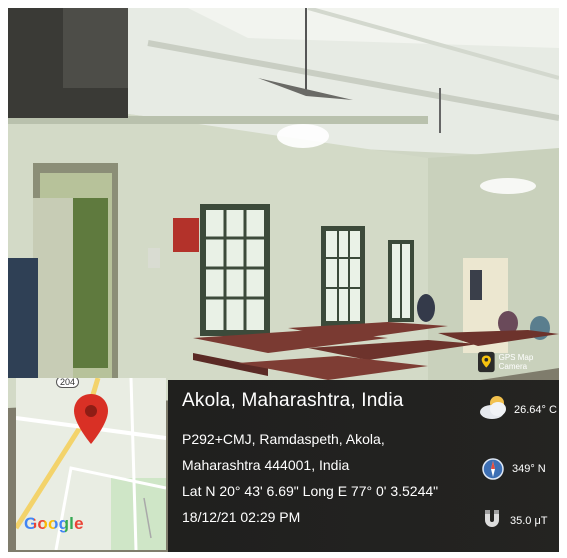 Image resolution: width=567 pixels, height=558 pixels. What do you see at coordinates (535, 410) in the screenshot?
I see `temperature-text: 26.64° C` at bounding box center [535, 410].